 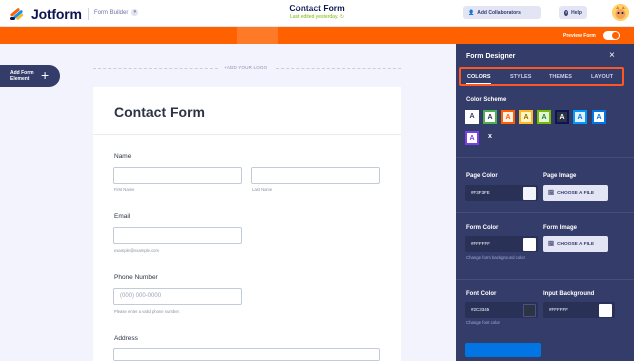 I want to click on color-scheme-swatch-4: A, so click(x=526, y=117).